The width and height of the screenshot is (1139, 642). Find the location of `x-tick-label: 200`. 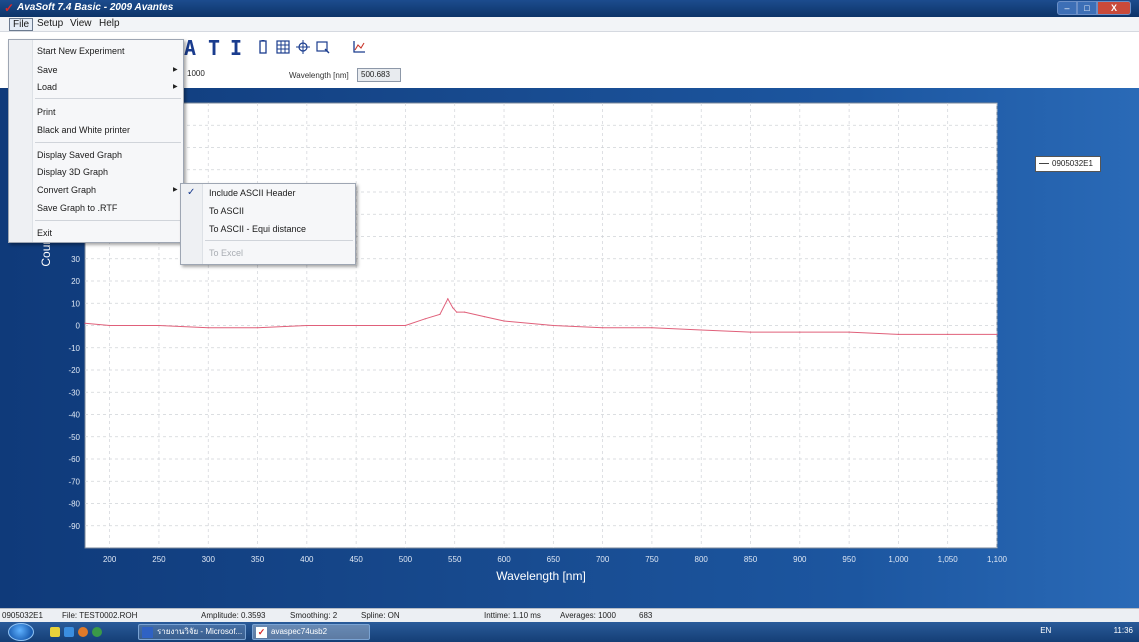

x-tick-label: 200 is located at coordinates (110, 559).